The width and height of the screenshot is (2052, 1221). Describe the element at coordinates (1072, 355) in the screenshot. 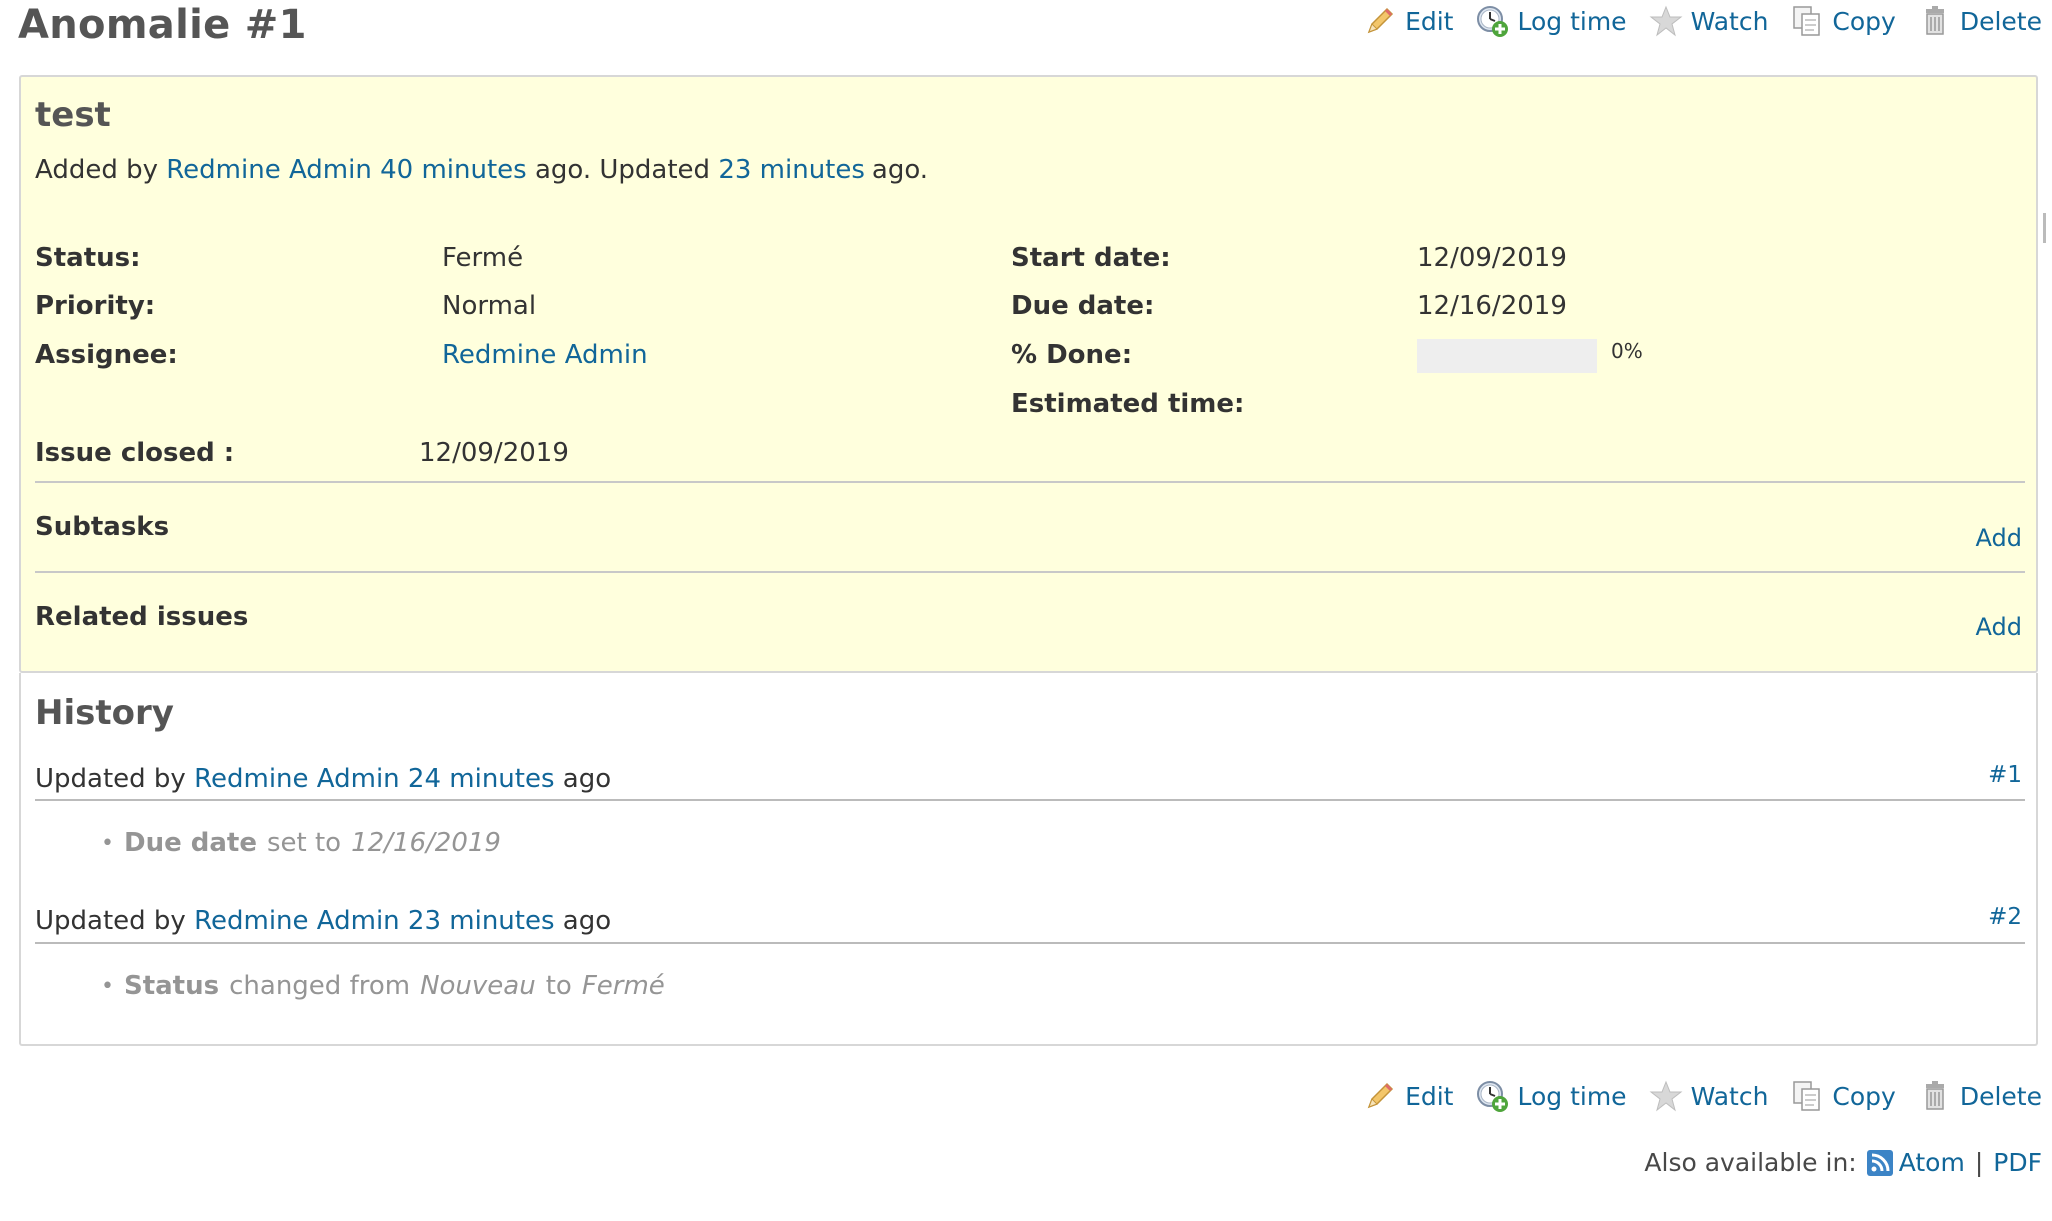

I see `done-label: % Done:` at that location.